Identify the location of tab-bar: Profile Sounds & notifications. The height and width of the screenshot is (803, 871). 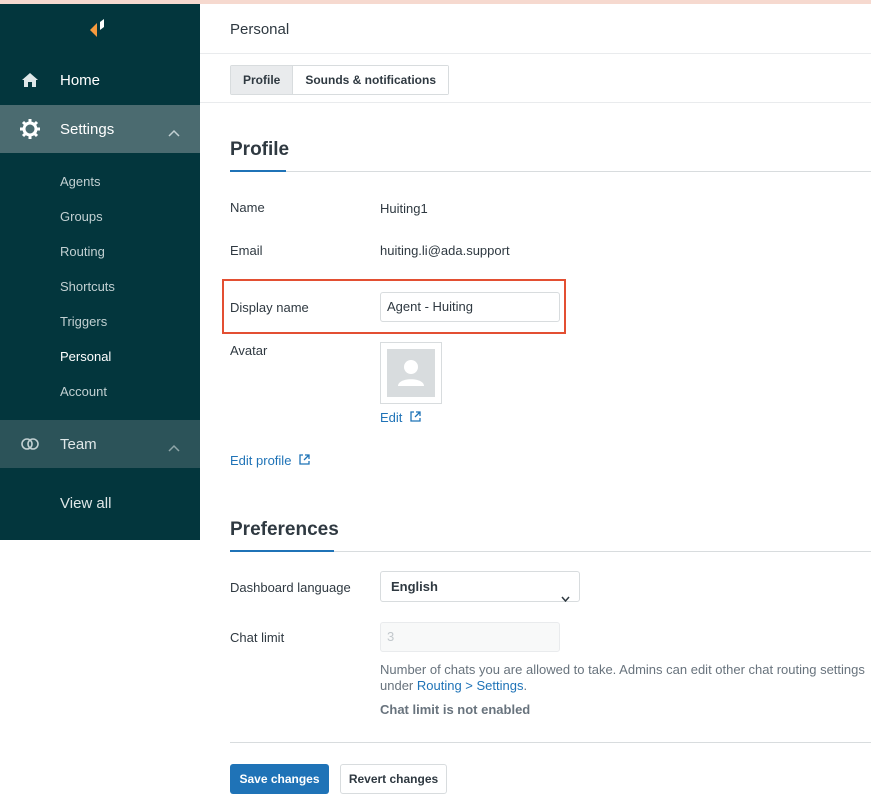
(340, 80).